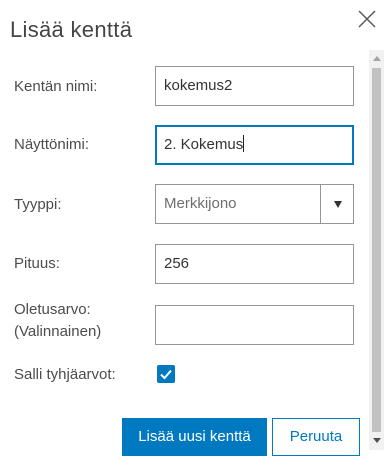 Image resolution: width=384 pixels, height=456 pixels. I want to click on text-caret, so click(244, 143).